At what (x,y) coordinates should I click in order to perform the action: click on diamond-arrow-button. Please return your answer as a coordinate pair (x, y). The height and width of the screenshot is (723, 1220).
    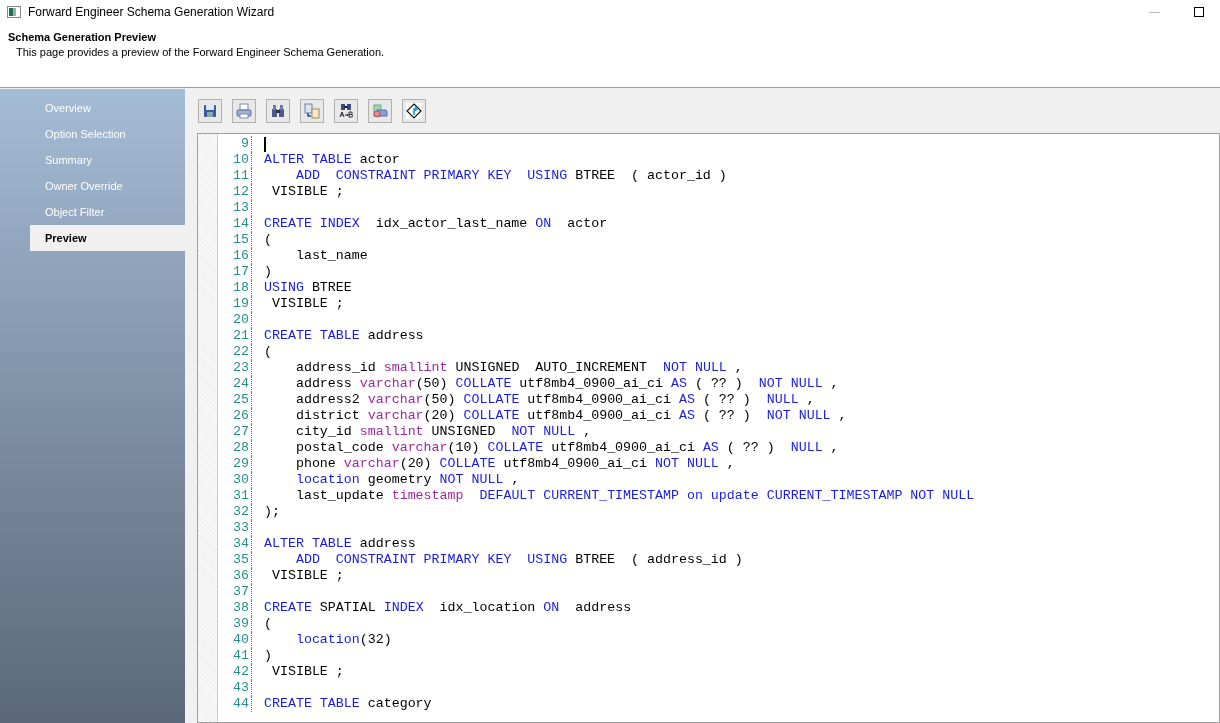
    Looking at the image, I should click on (414, 111).